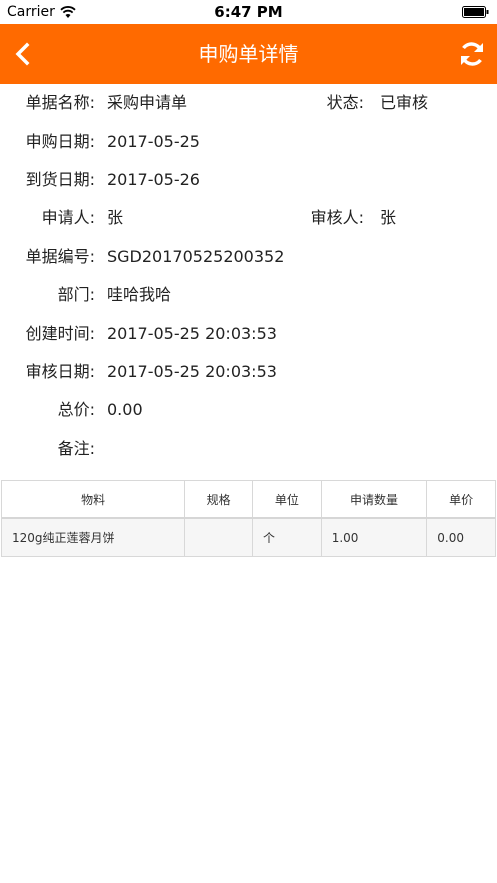  Describe the element at coordinates (248, 218) in the screenshot. I see `row-applicant: 申请人: 张 审核人: 张` at that location.